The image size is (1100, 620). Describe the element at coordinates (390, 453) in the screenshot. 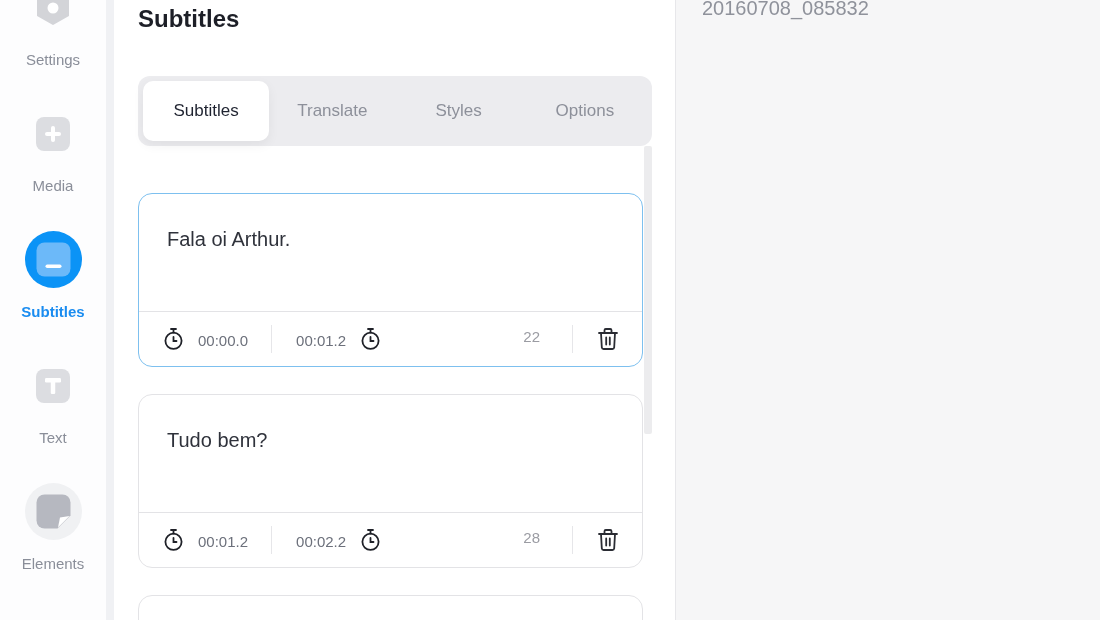

I see `subtitle-text-field: Tudo bem?` at that location.